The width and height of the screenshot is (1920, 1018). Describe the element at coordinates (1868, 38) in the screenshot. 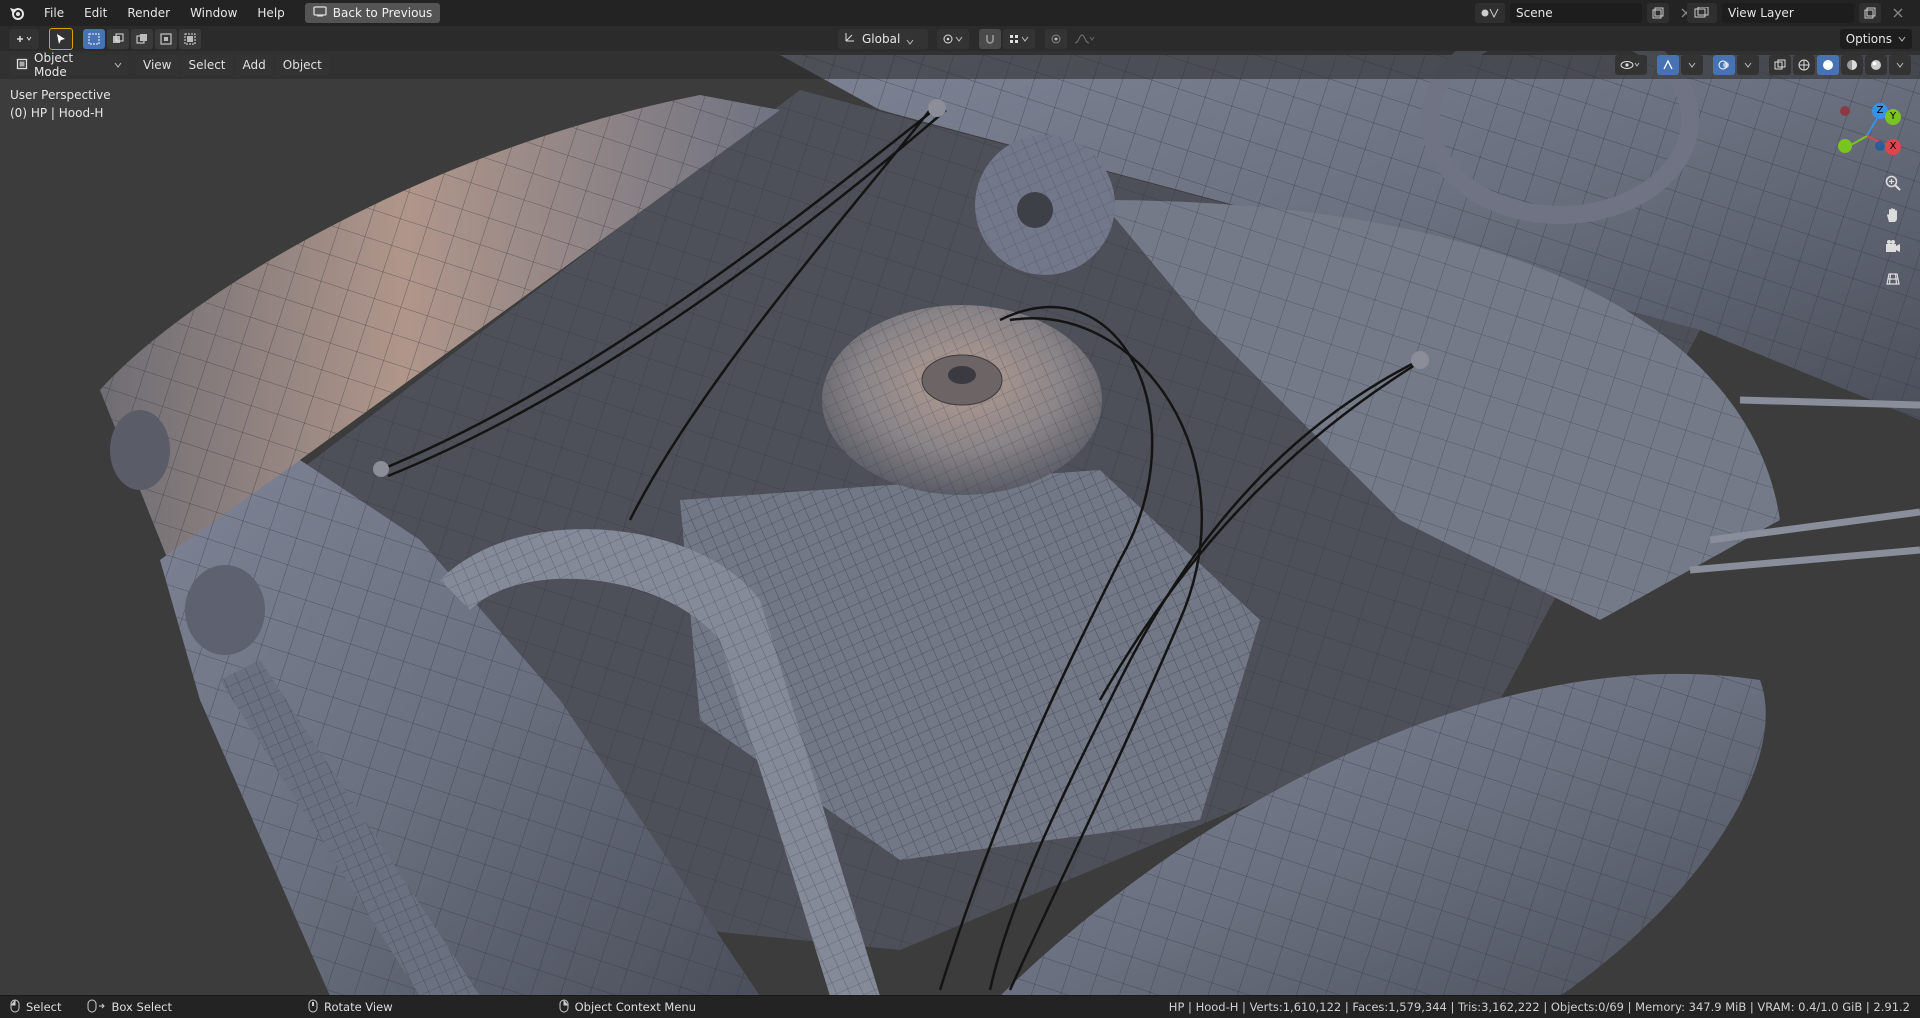

I see `options-label: Options` at that location.